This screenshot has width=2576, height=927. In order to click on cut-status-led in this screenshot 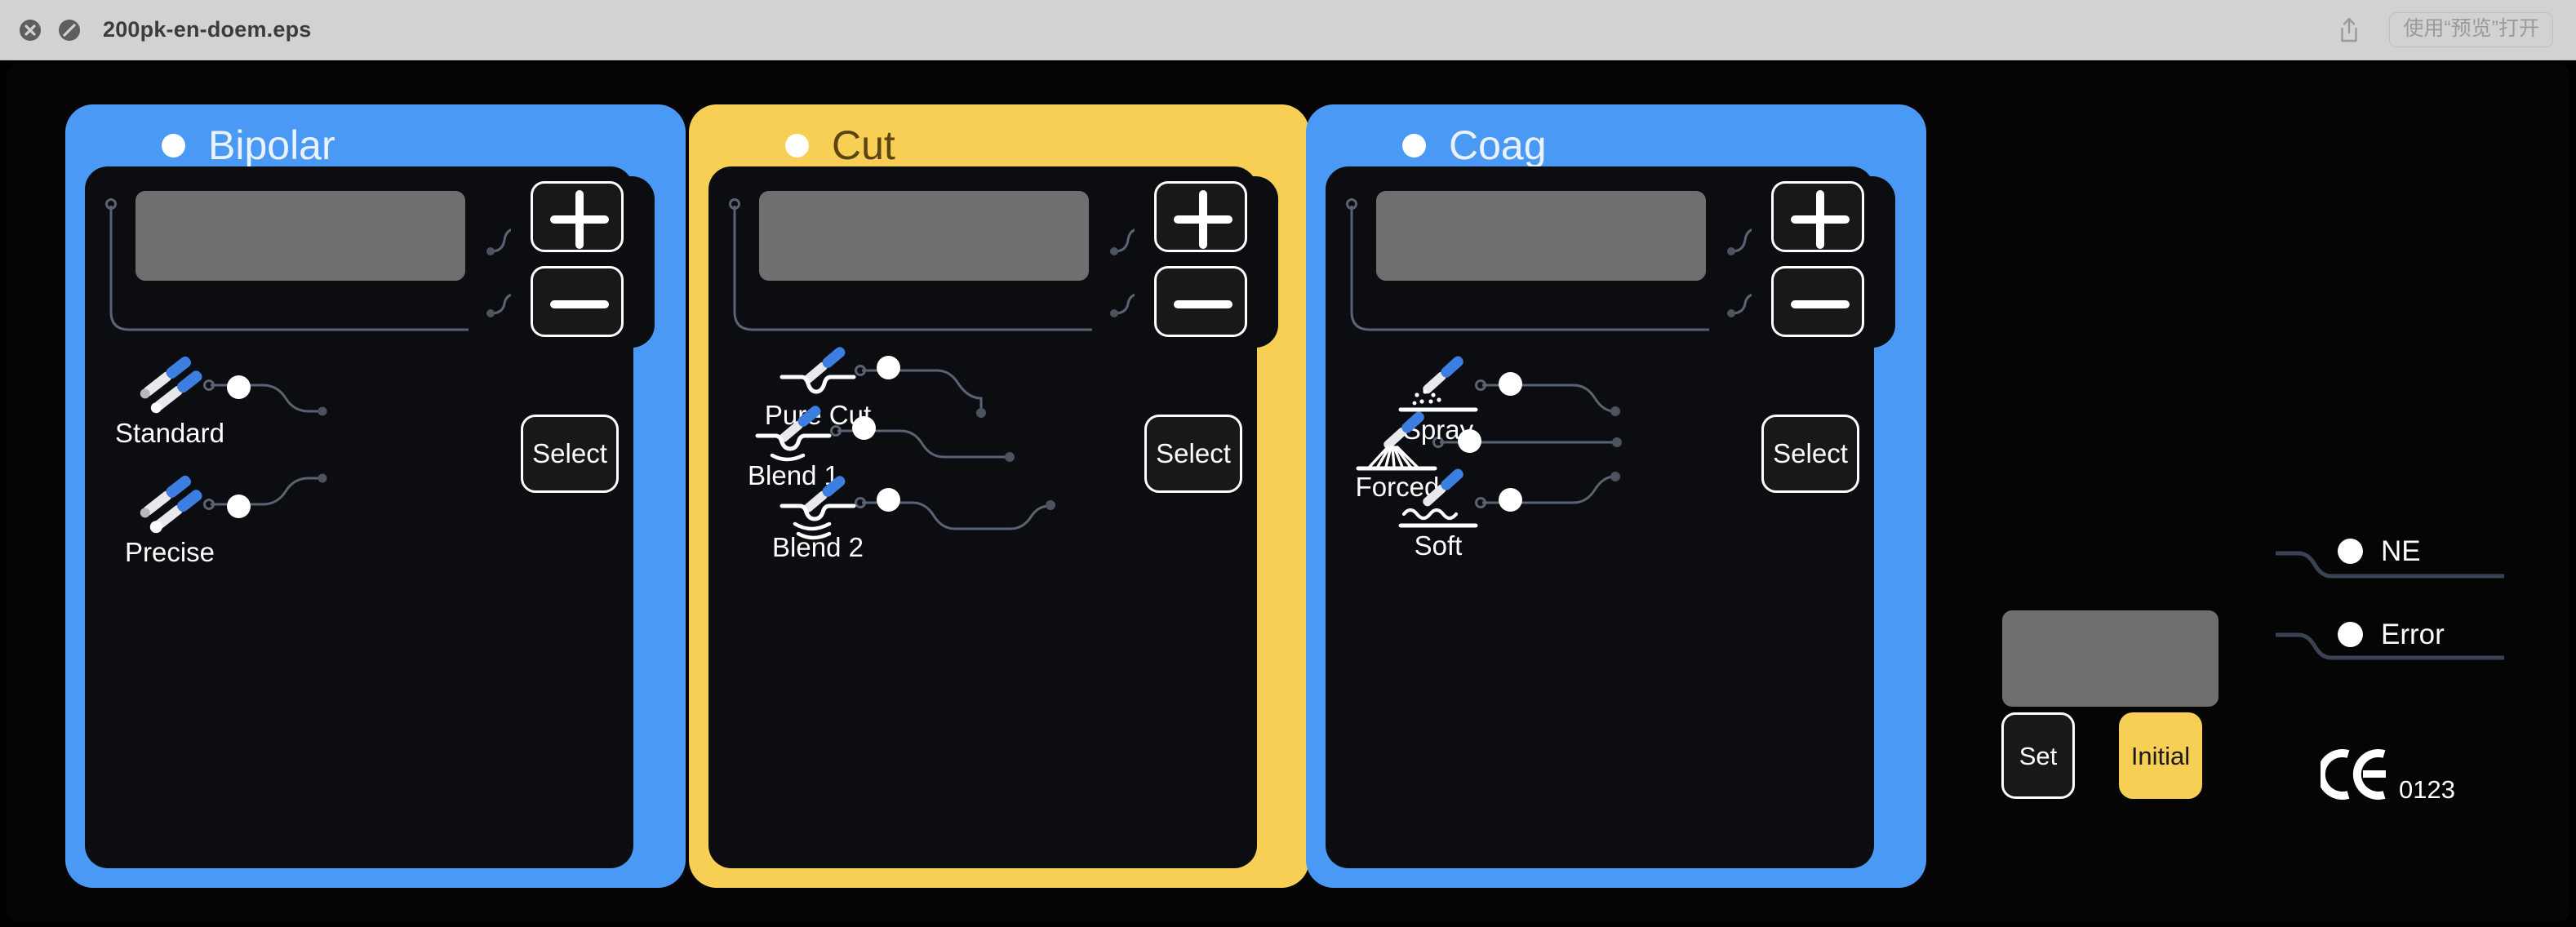, I will do `click(797, 145)`.